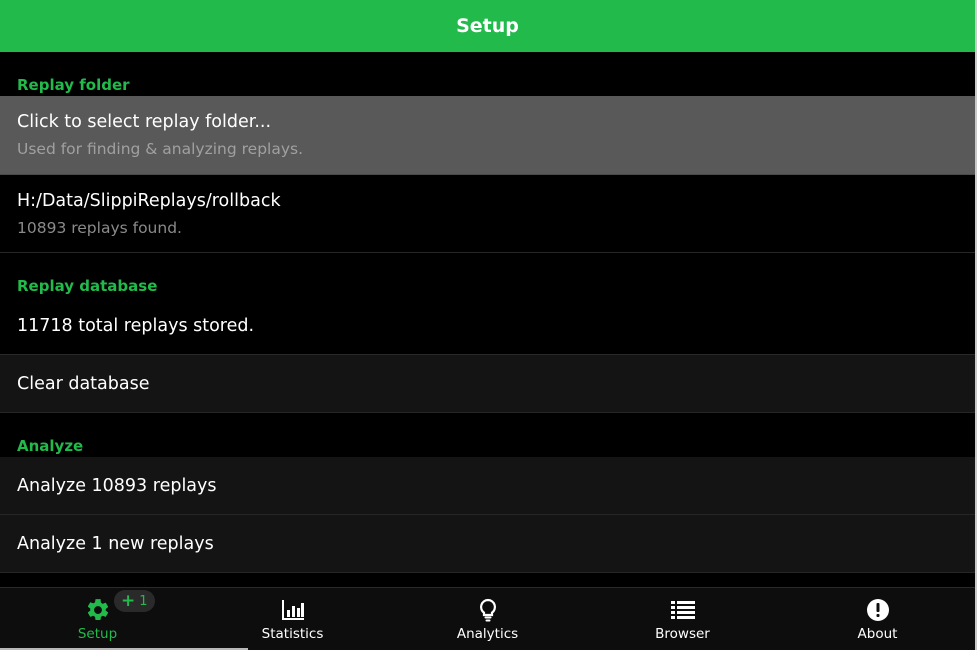  I want to click on replays-found-count: 10893 replays found., so click(99, 228).